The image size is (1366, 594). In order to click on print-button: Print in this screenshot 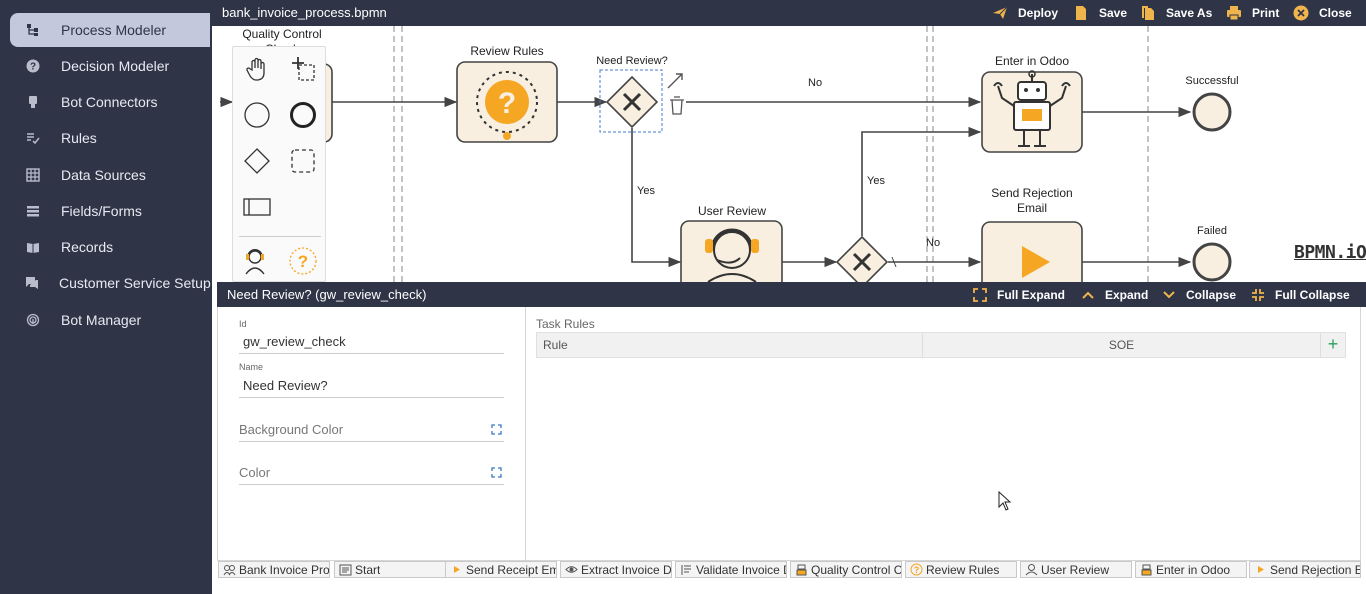, I will do `click(1252, 13)`.